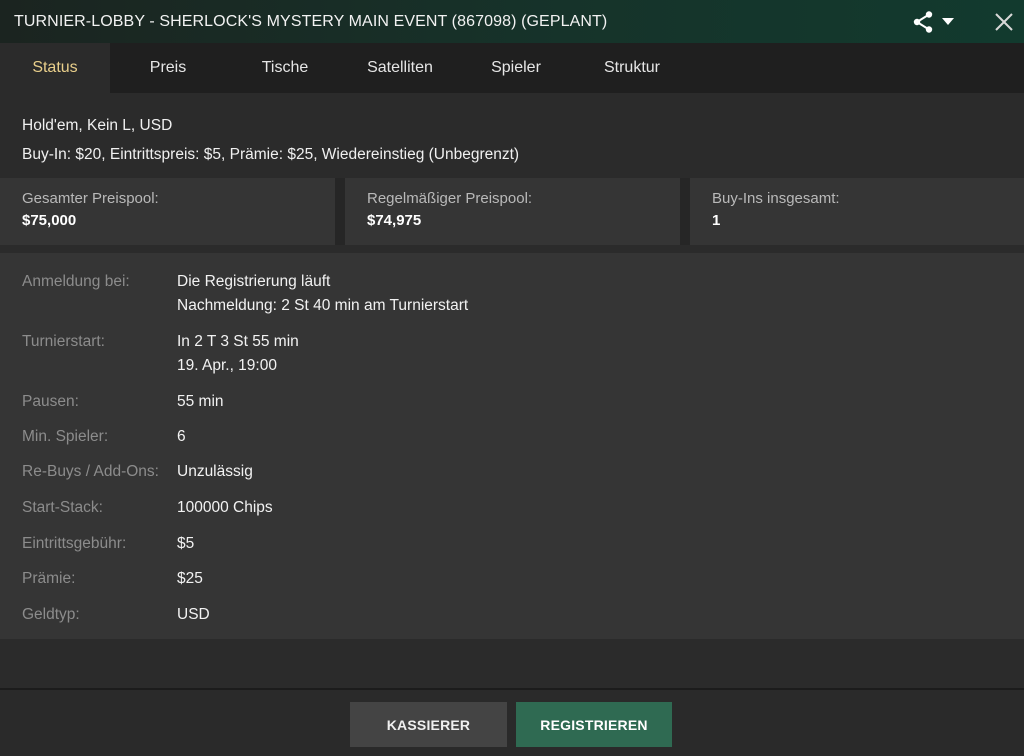 The width and height of the screenshot is (1024, 756). Describe the element at coordinates (516, 68) in the screenshot. I see `tab-spieler: Spieler` at that location.